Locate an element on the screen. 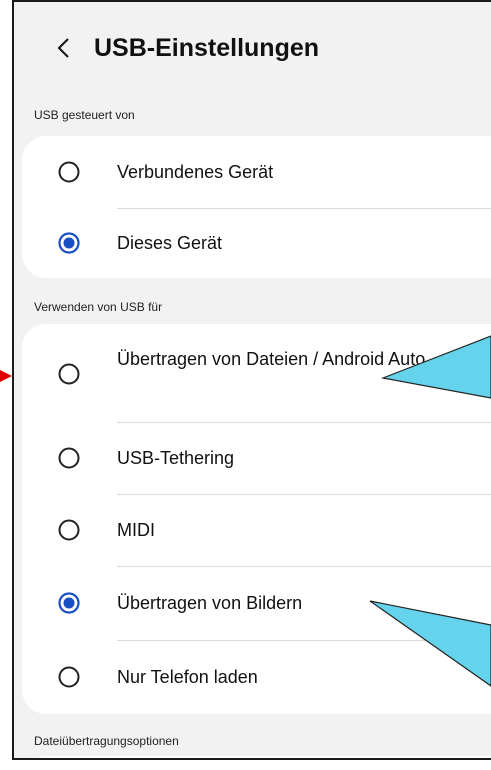  section-label-use-usb-for: Verwenden von USB für is located at coordinates (98, 307).